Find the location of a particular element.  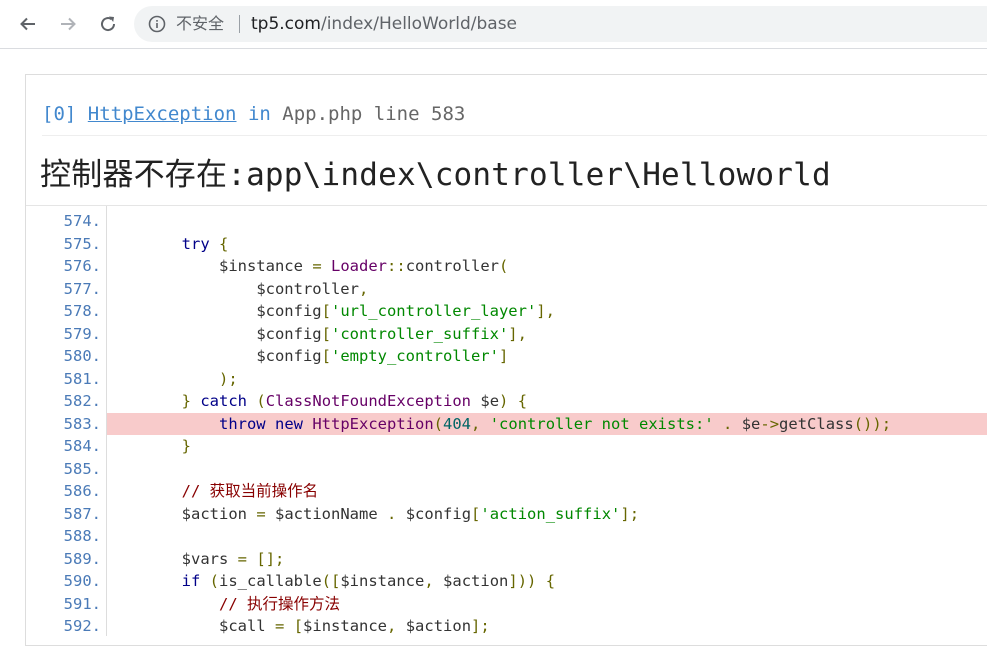

line-number: 590. is located at coordinates (82, 581).